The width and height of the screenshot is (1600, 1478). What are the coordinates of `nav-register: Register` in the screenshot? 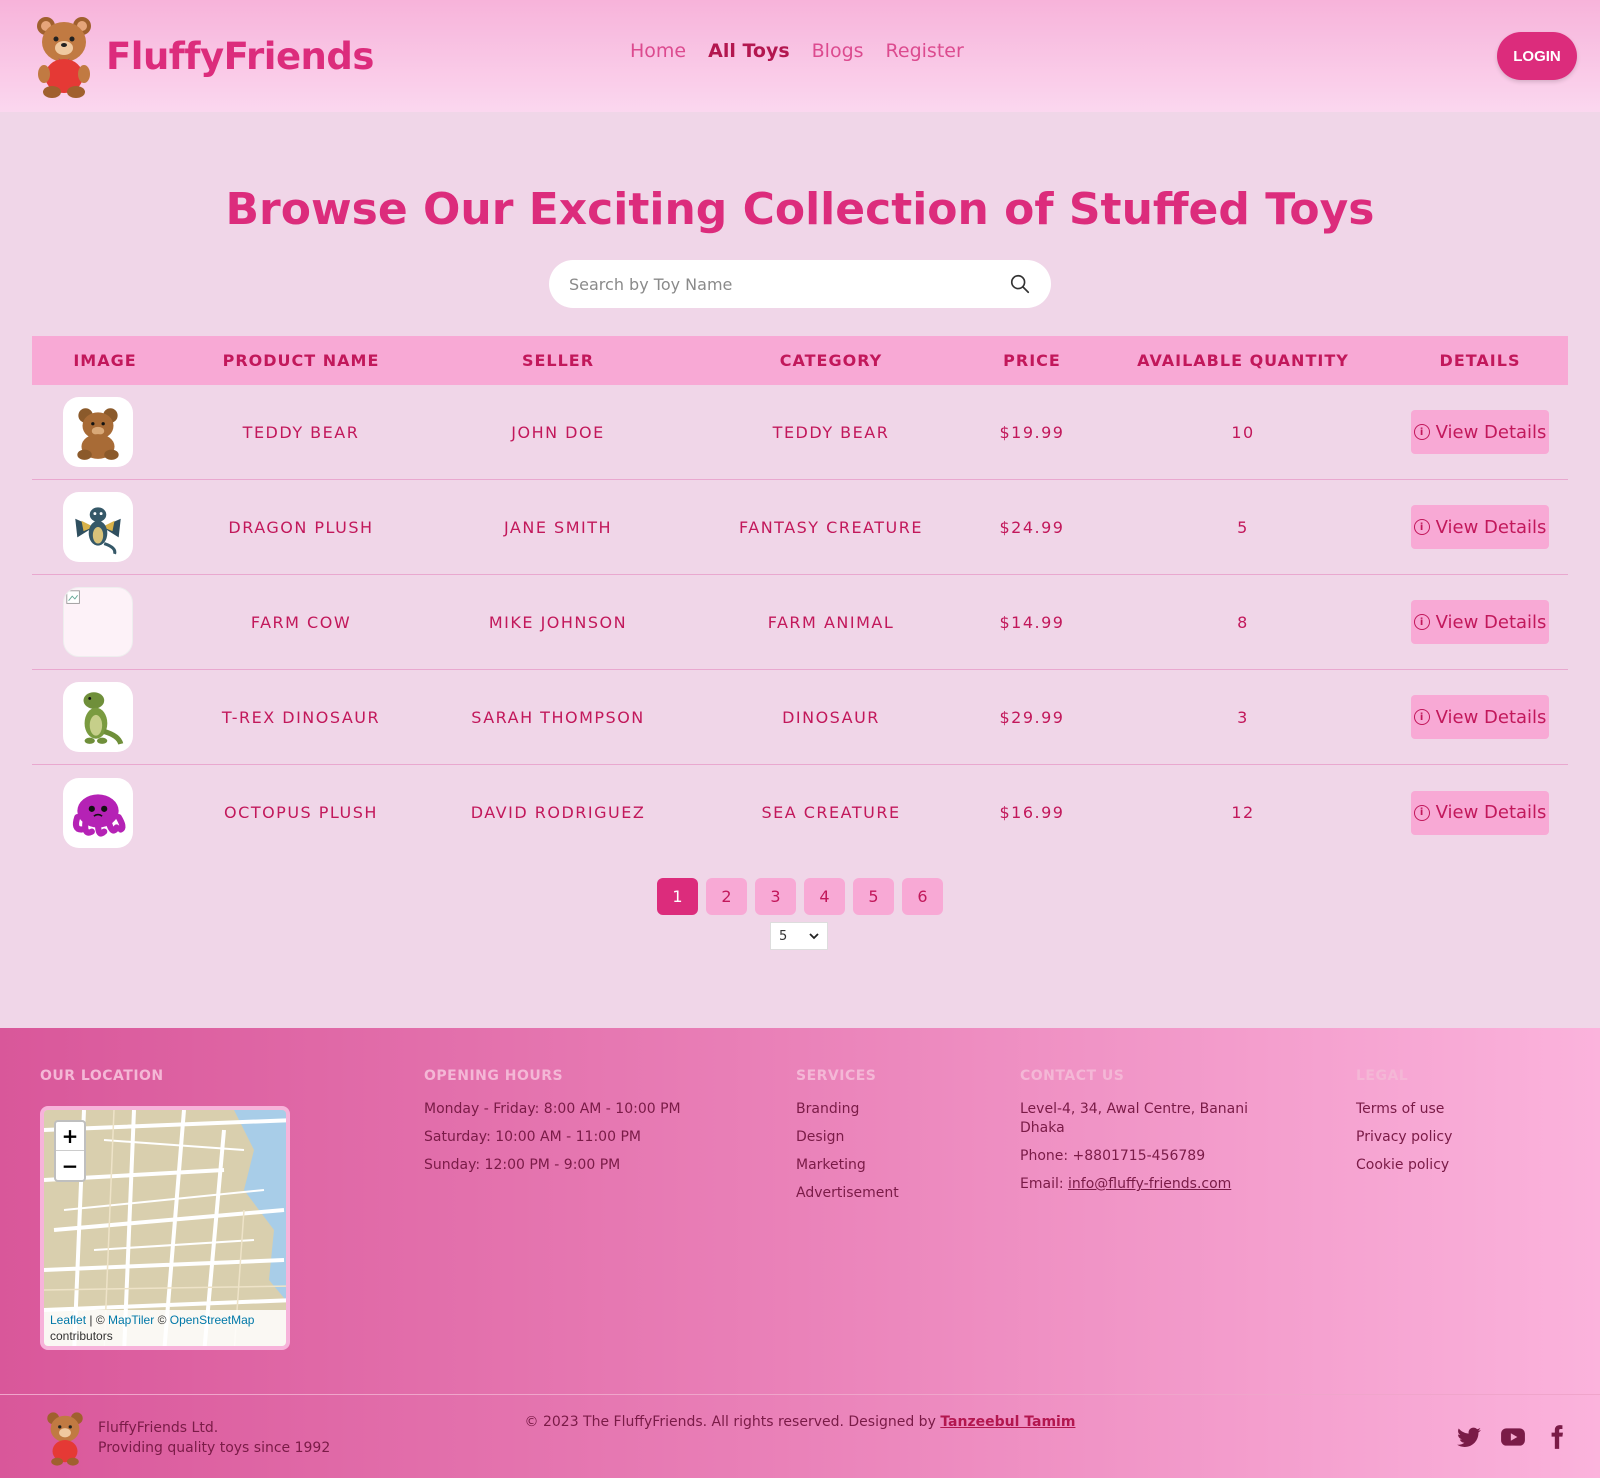 It's located at (925, 51).